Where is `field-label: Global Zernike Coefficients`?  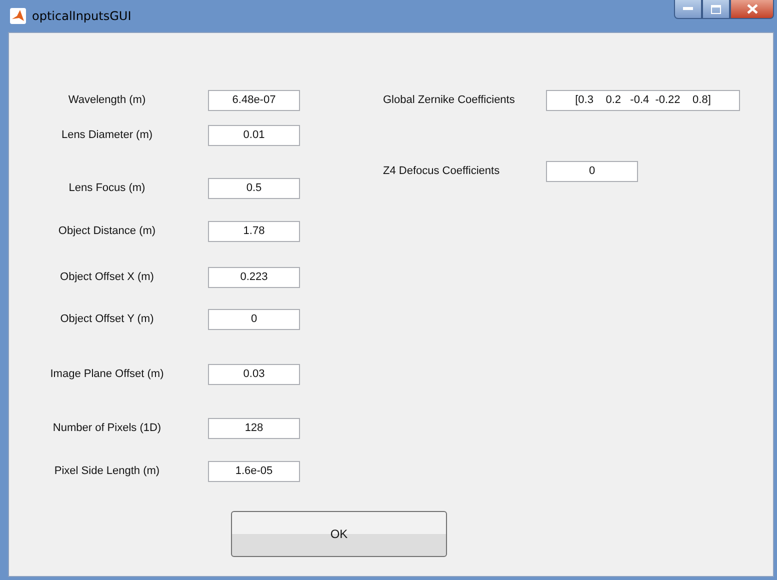
field-label: Global Zernike Coefficients is located at coordinates (449, 100).